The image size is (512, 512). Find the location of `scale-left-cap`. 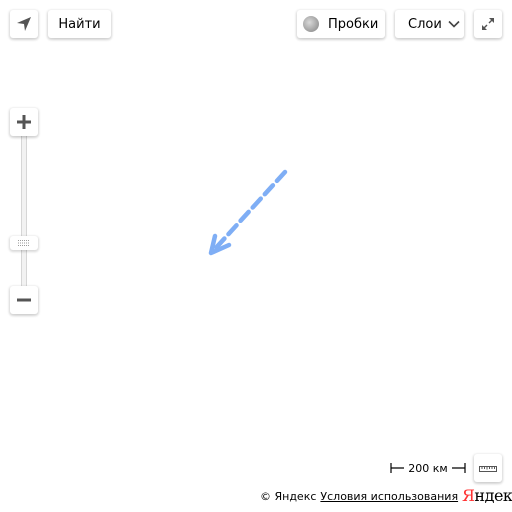

scale-left-cap is located at coordinates (397, 468).